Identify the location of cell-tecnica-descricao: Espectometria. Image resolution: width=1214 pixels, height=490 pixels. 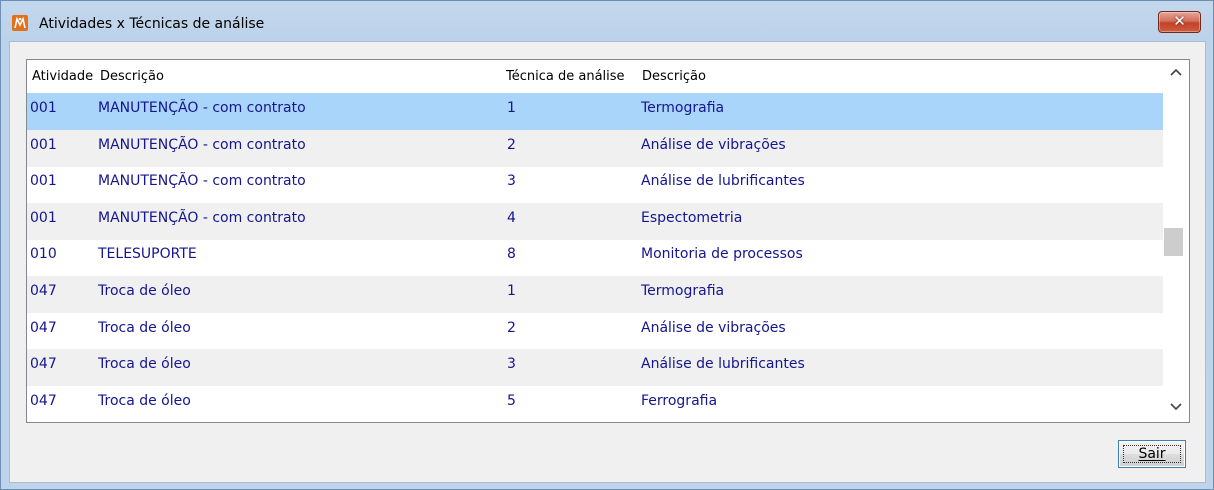
(692, 217).